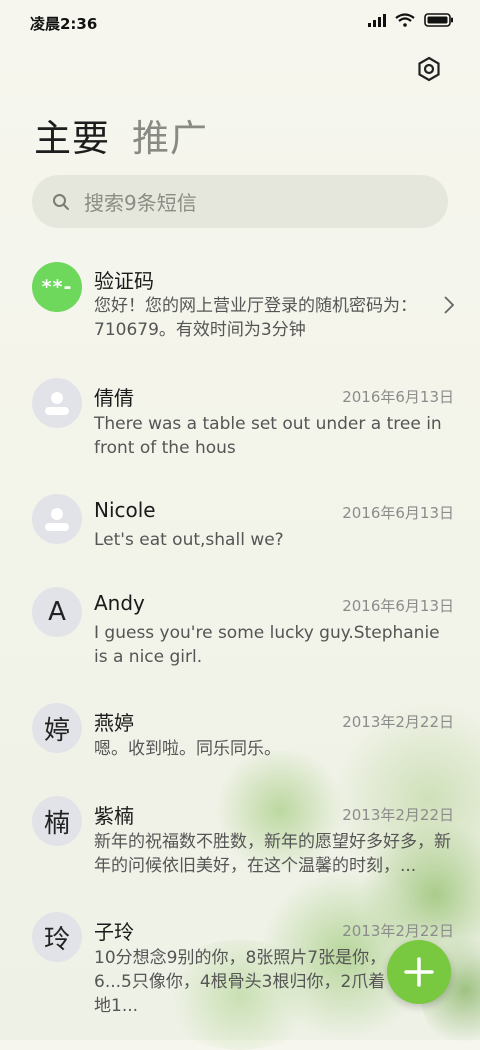 This screenshot has width=480, height=1050. I want to click on tab-primary: 主要, so click(72, 135).